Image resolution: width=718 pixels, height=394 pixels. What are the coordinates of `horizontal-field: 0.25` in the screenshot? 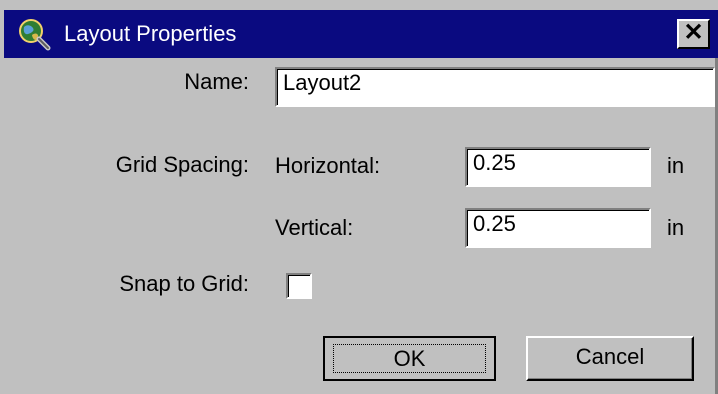 It's located at (558, 167).